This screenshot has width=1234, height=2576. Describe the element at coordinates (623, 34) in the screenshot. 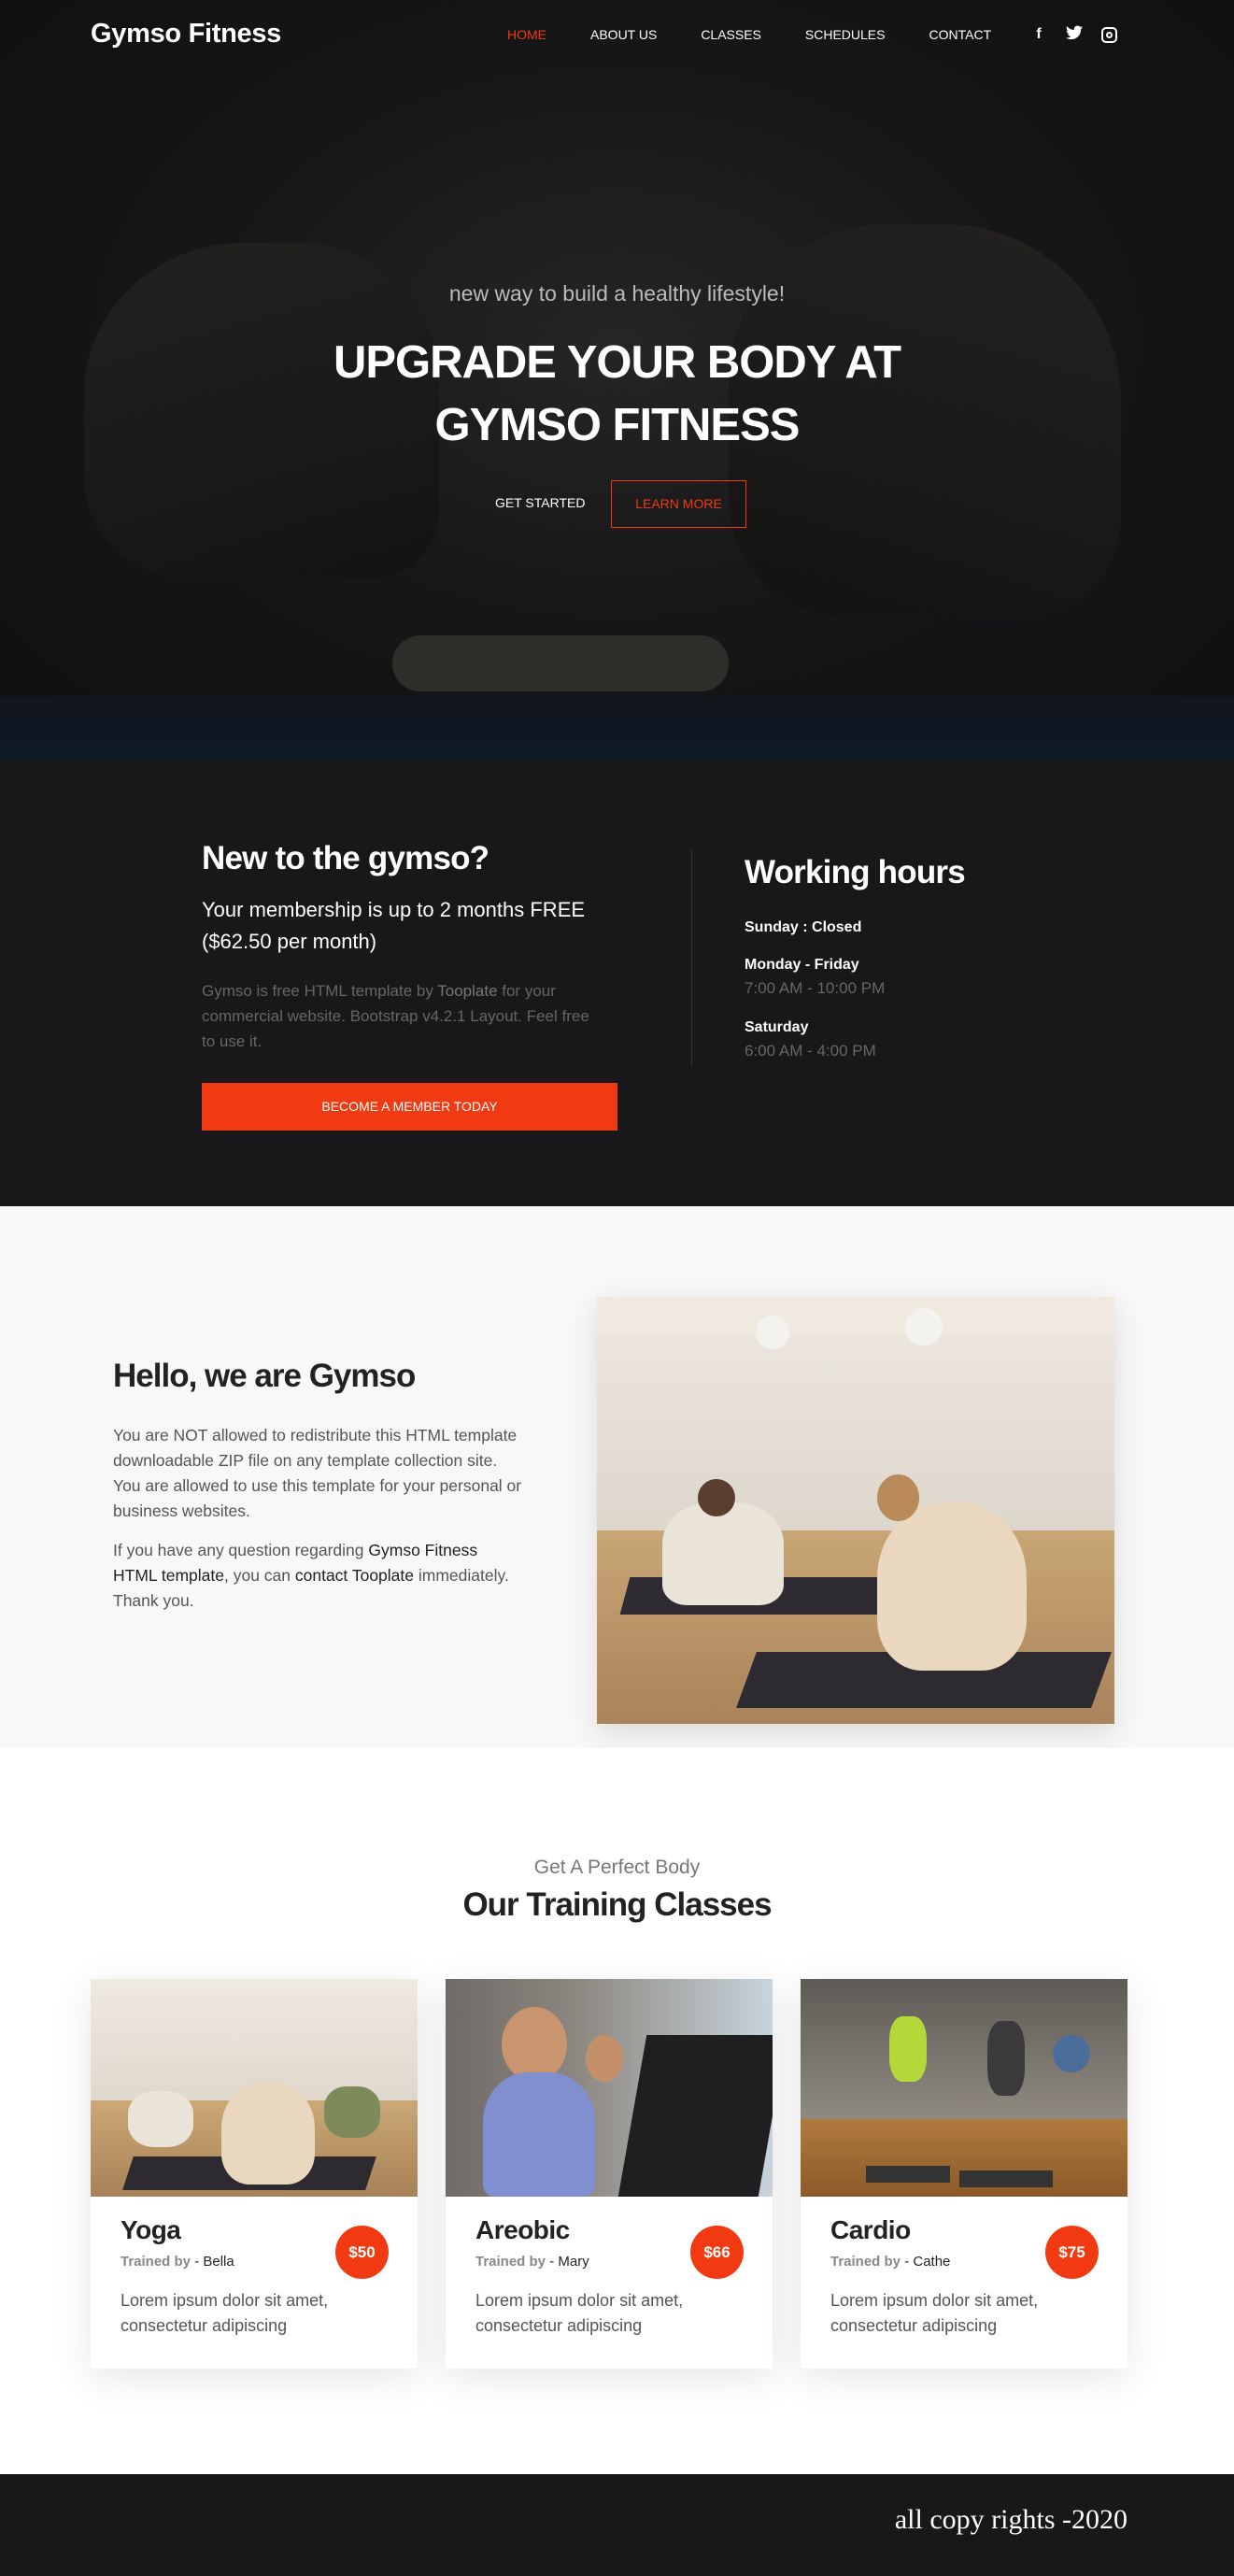

I see `nav-about-us: ABOUT US` at that location.